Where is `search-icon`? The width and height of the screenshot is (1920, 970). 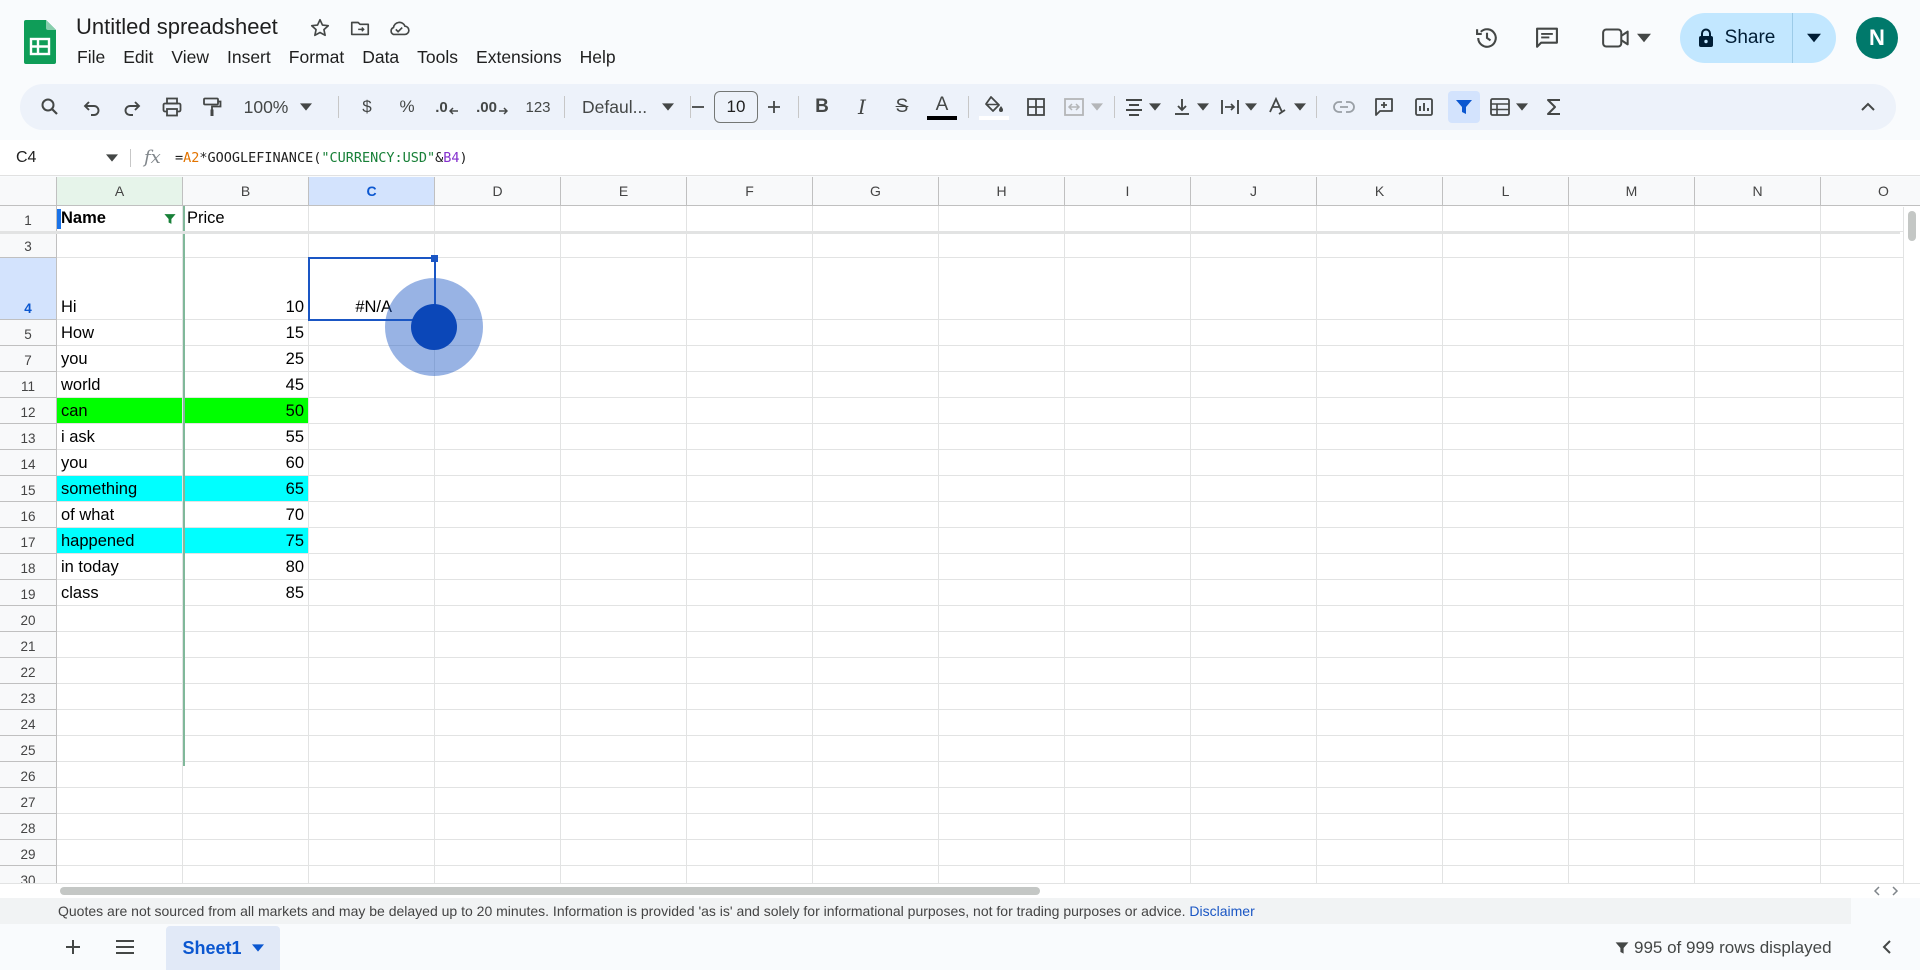
search-icon is located at coordinates (50, 107).